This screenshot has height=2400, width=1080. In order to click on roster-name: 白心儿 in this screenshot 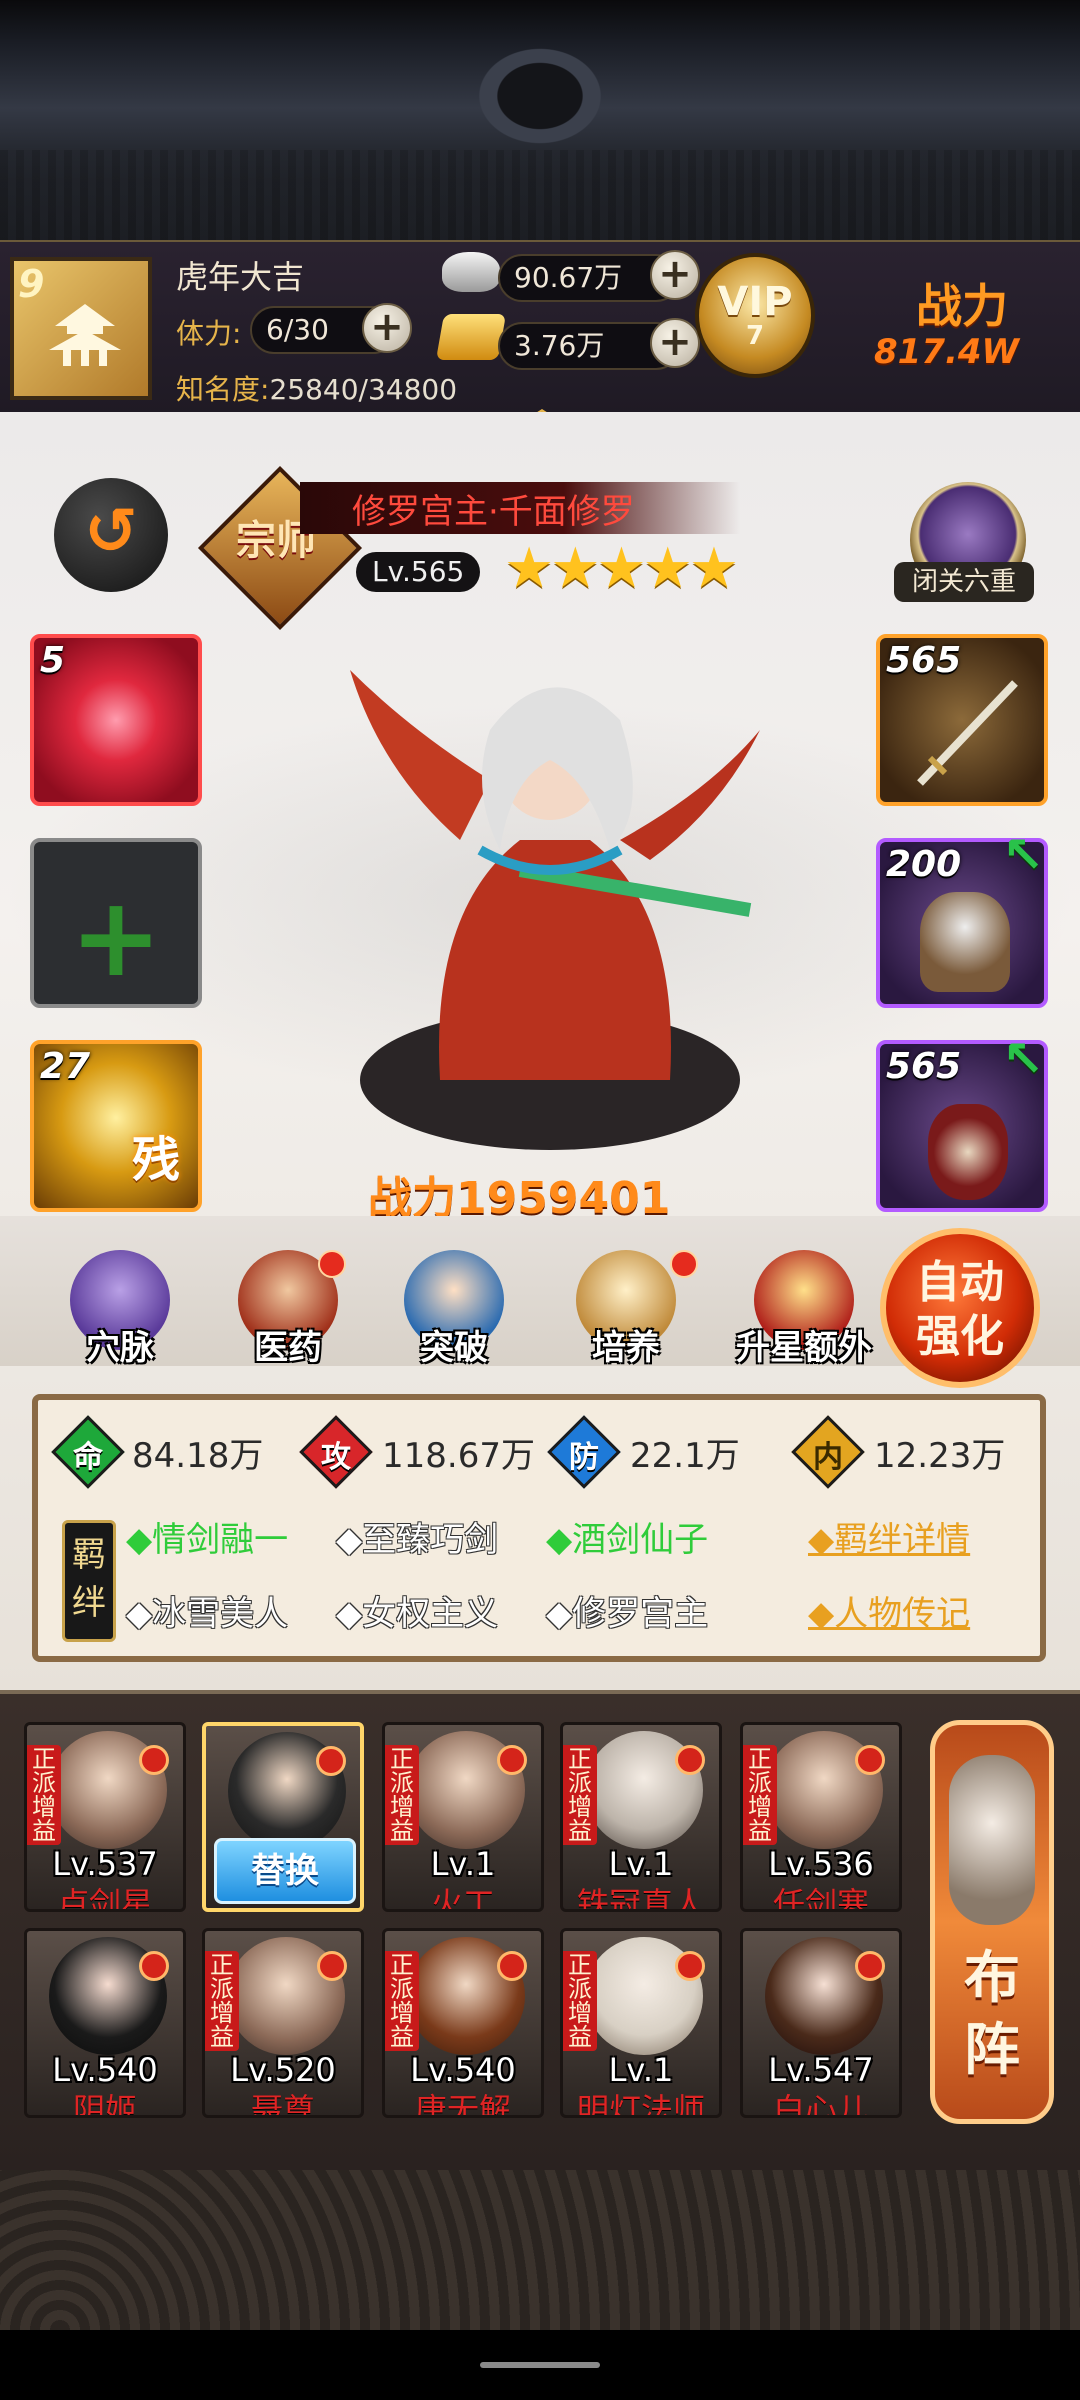, I will do `click(820, 2104)`.